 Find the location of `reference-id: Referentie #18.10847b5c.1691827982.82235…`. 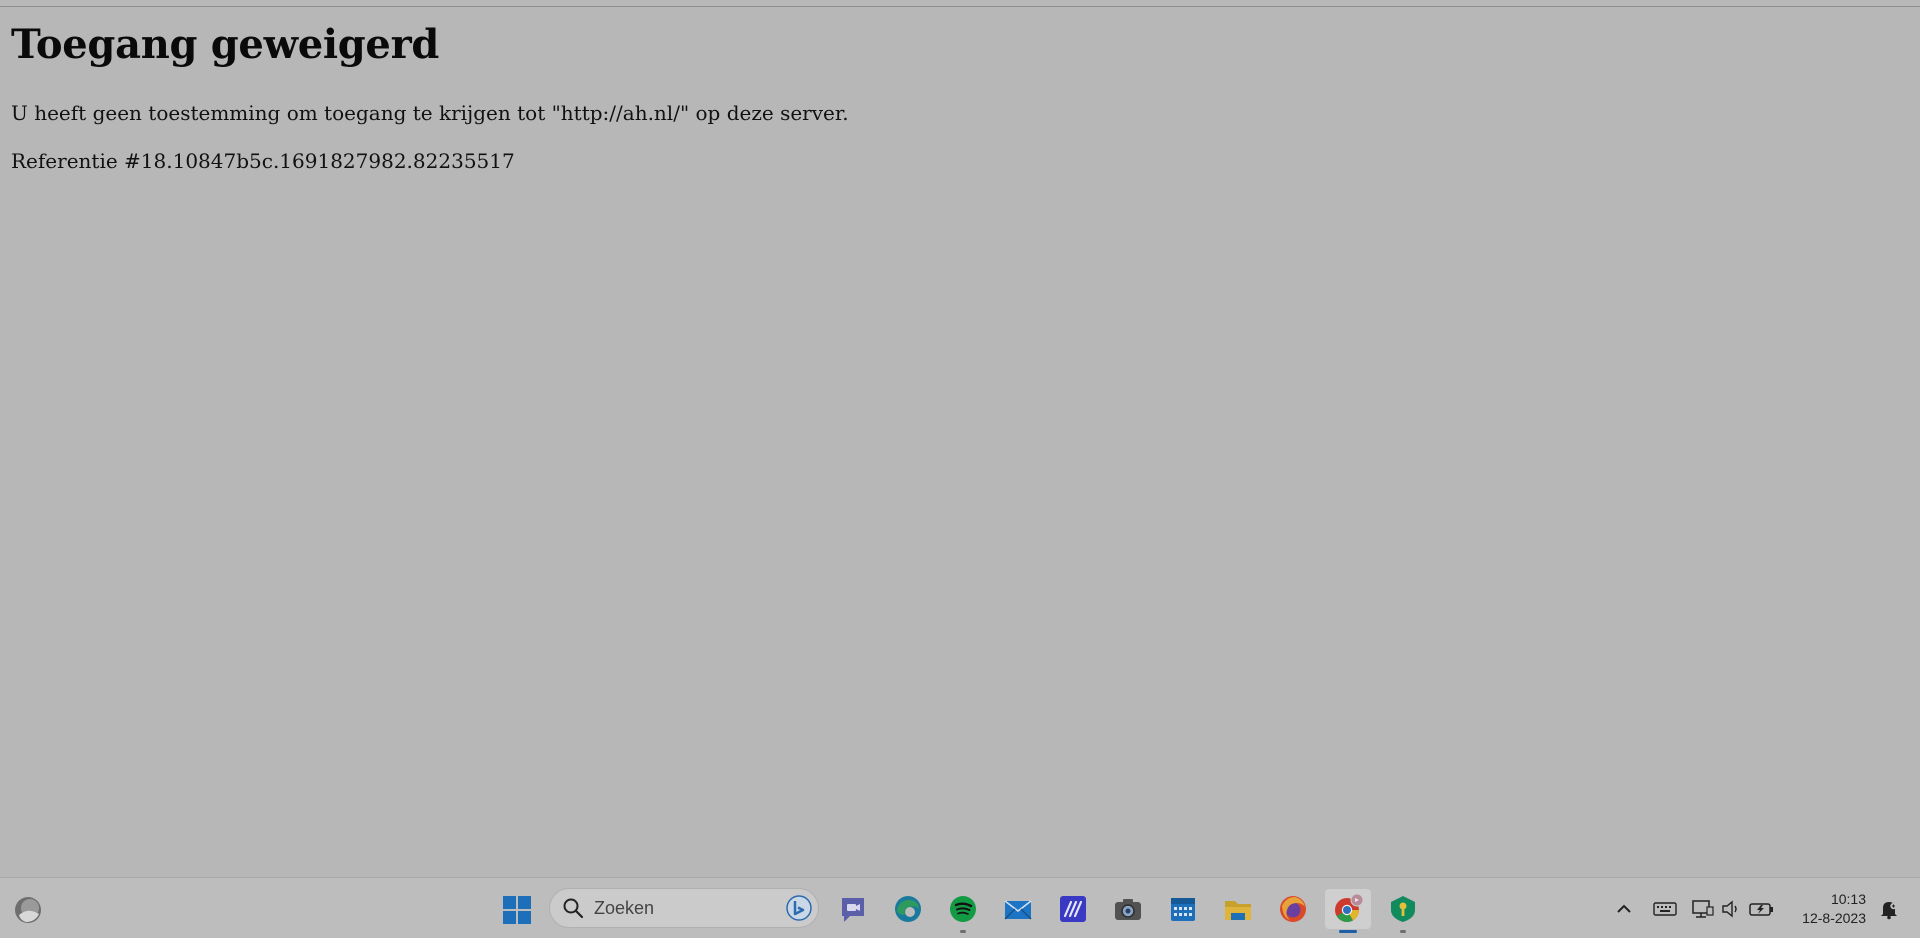

reference-id: Referentie #18.10847b5c.1691827982.82235… is located at coordinates (263, 161).